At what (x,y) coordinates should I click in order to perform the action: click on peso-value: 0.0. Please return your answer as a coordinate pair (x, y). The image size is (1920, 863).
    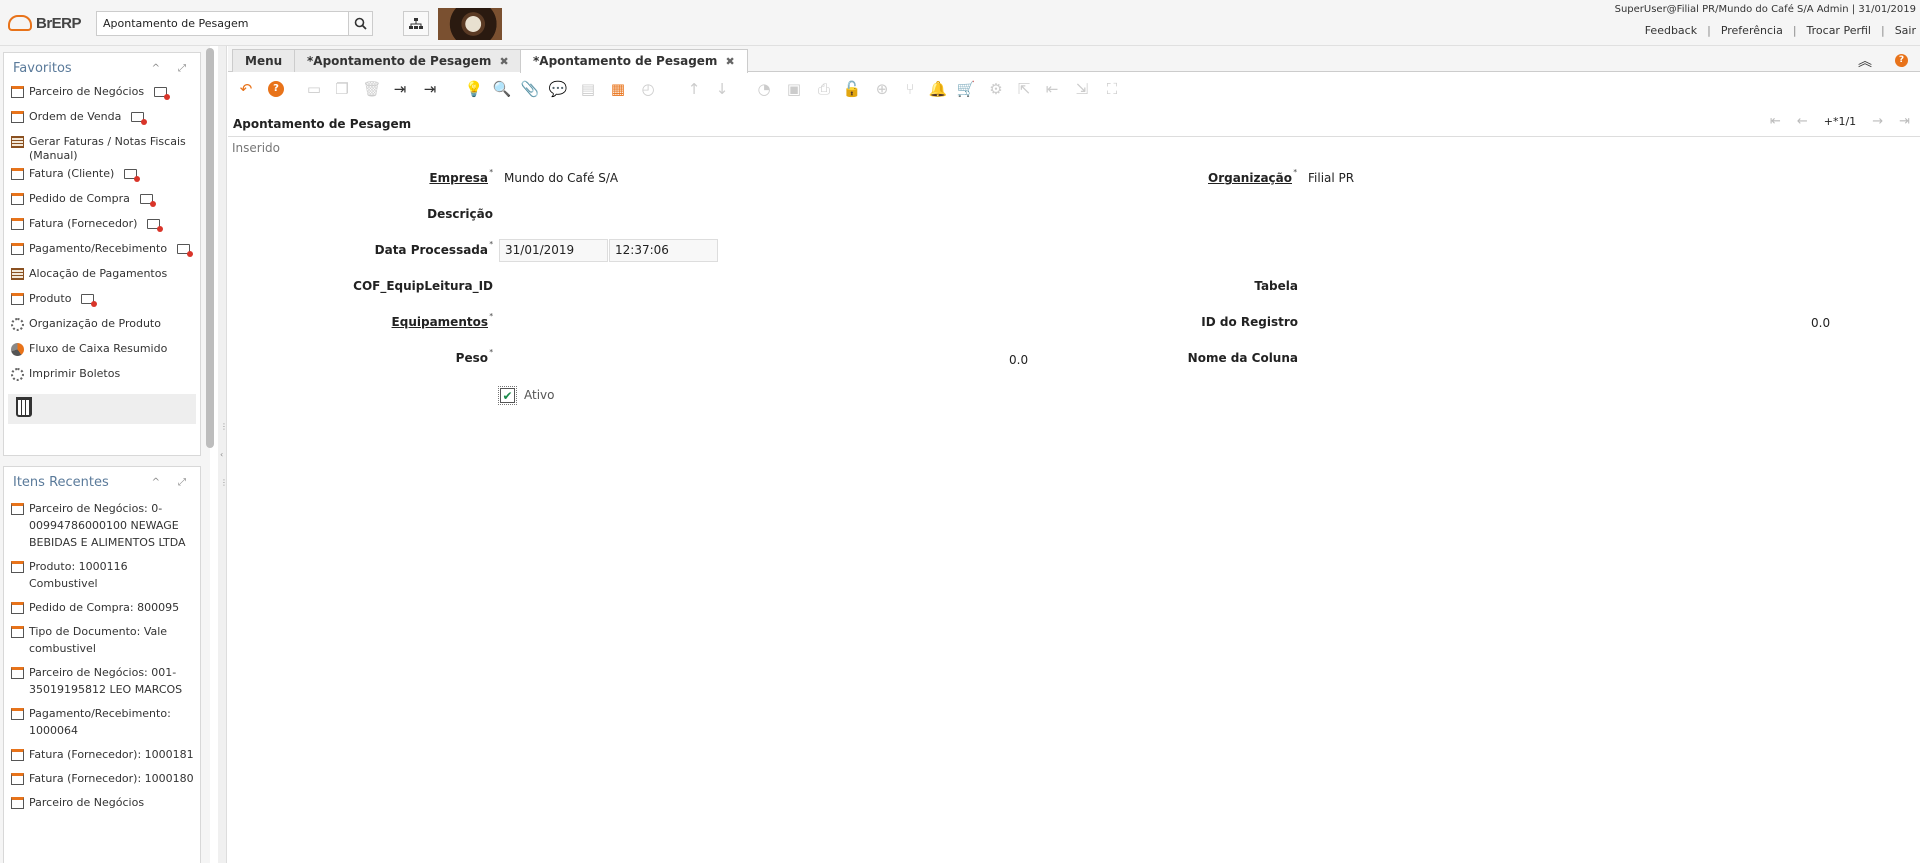
    Looking at the image, I should click on (1018, 360).